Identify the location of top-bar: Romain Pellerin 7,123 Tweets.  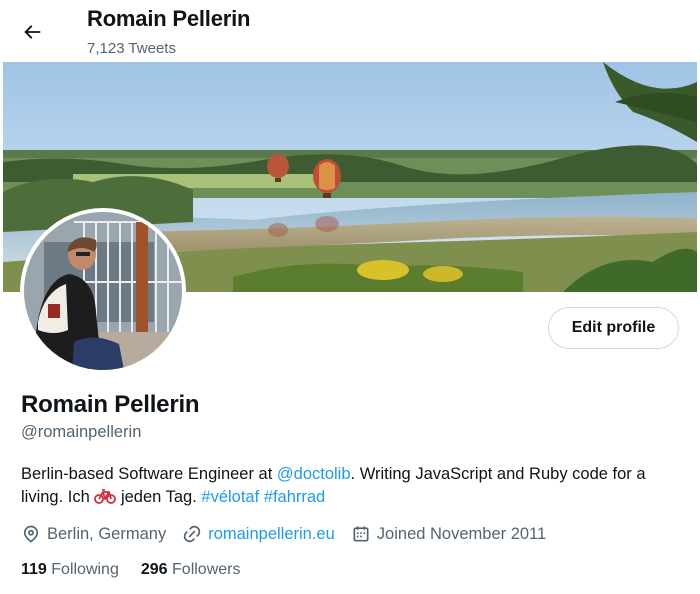
(350, 31).